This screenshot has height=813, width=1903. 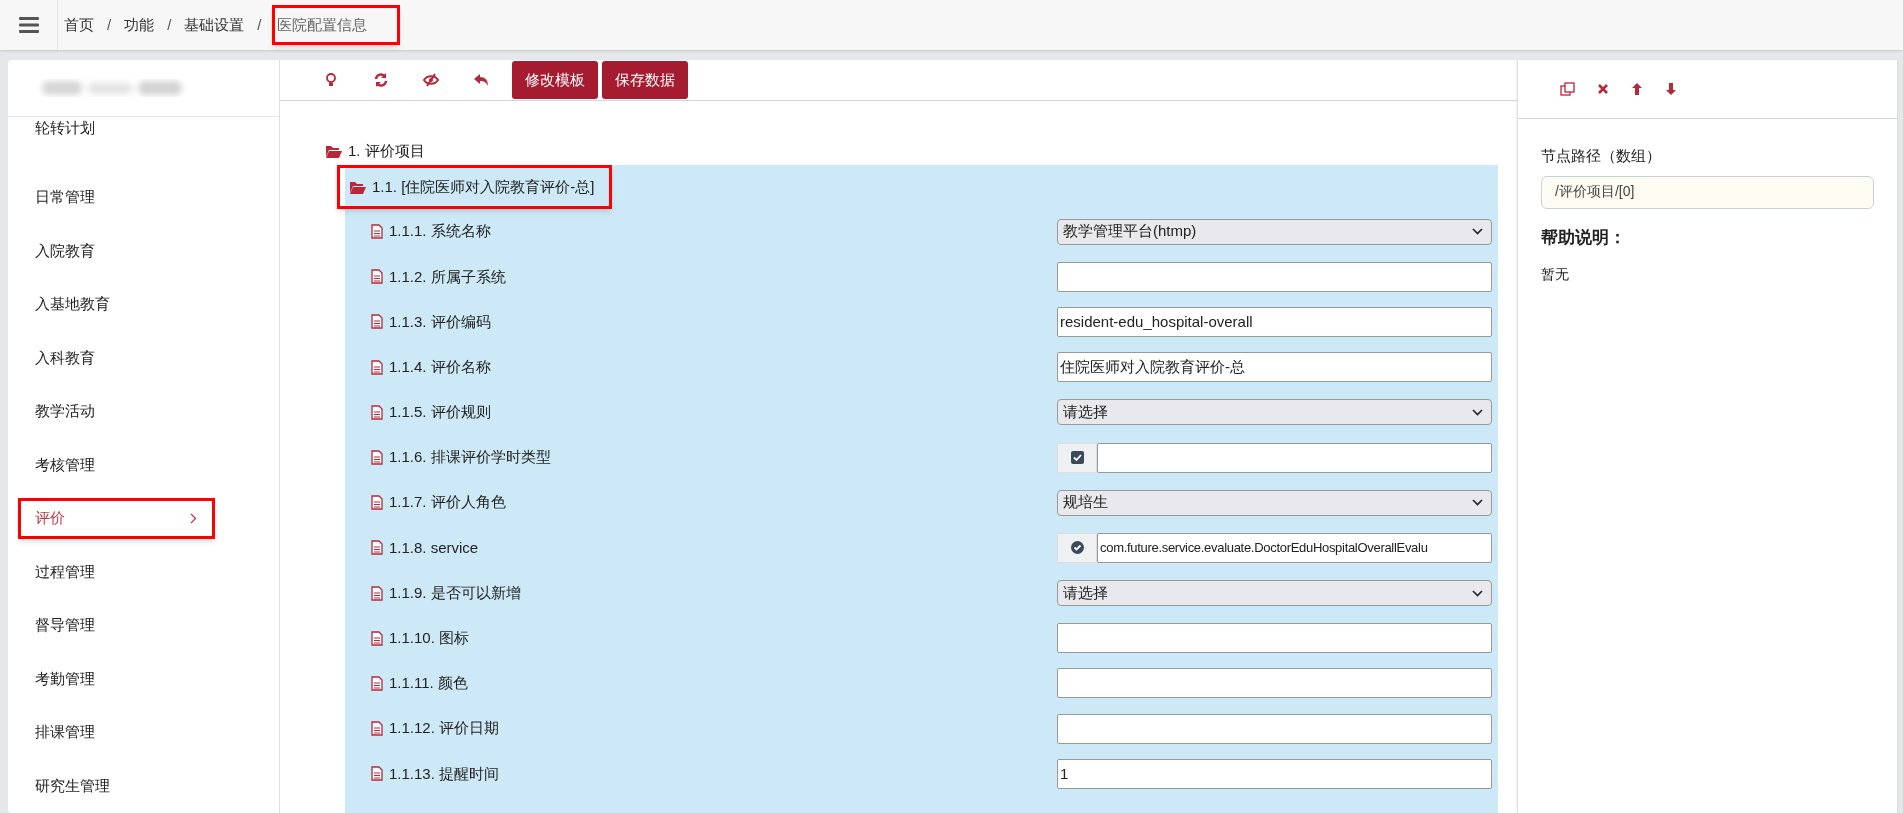 I want to click on refresh-icon, so click(x=381, y=80).